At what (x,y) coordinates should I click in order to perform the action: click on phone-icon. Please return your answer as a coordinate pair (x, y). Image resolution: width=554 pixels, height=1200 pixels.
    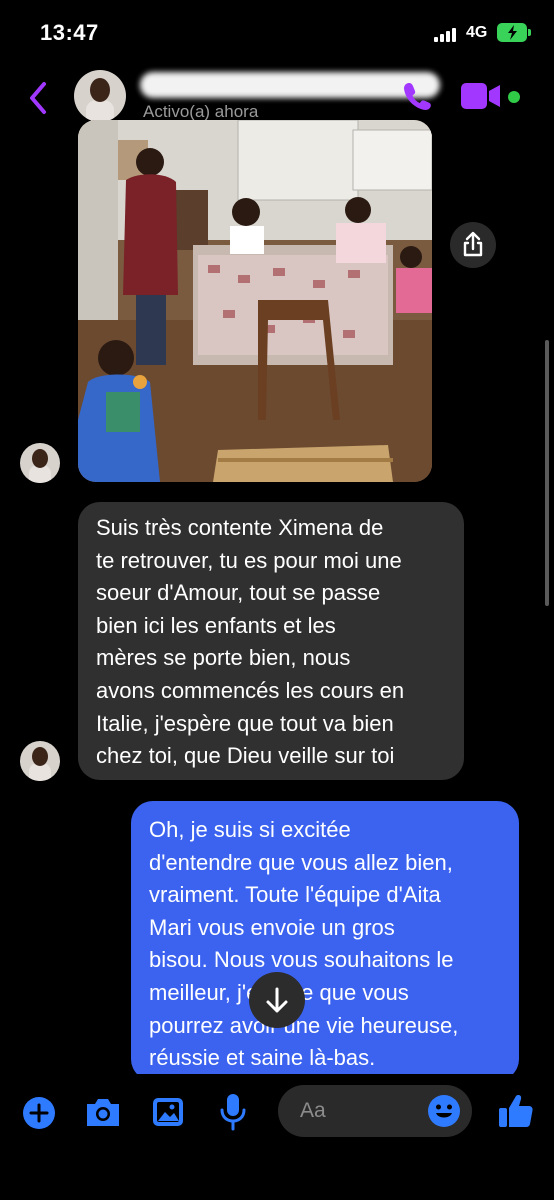
    Looking at the image, I should click on (418, 96).